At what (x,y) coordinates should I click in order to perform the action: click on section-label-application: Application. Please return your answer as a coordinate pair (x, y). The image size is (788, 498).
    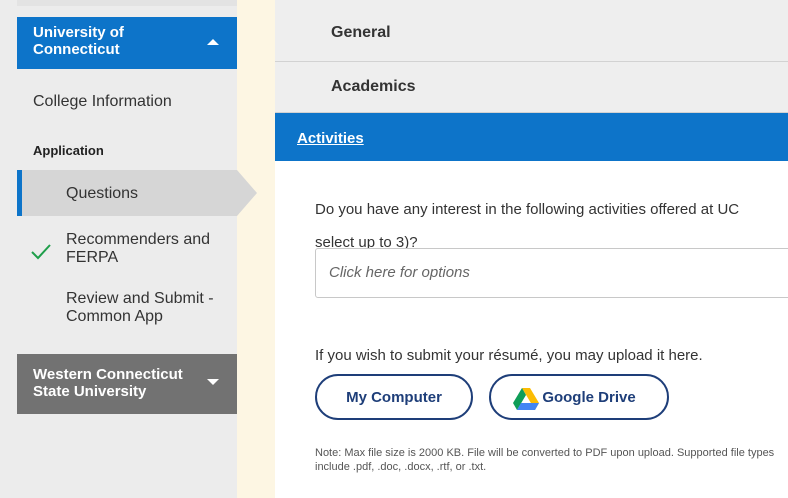
    Looking at the image, I should click on (68, 150).